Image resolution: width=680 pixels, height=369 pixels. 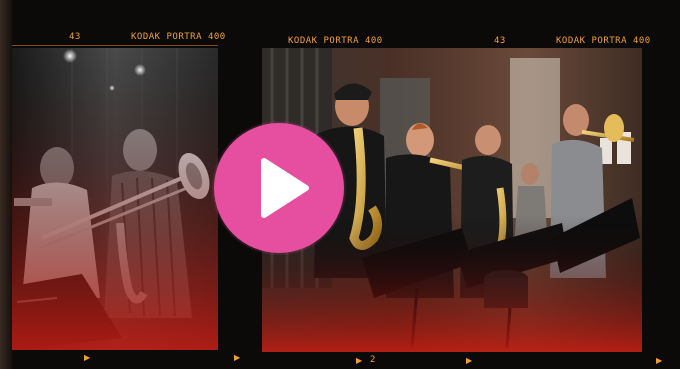 I want to click on left-frame-number: 43, so click(x=75, y=37).